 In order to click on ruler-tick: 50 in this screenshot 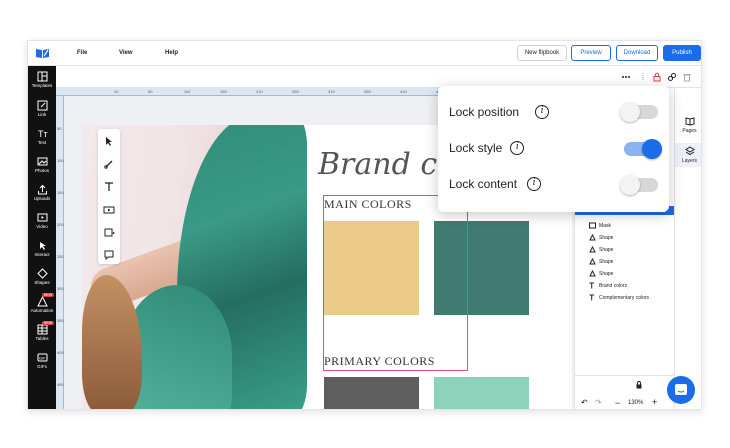, I will do `click(150, 91)`.